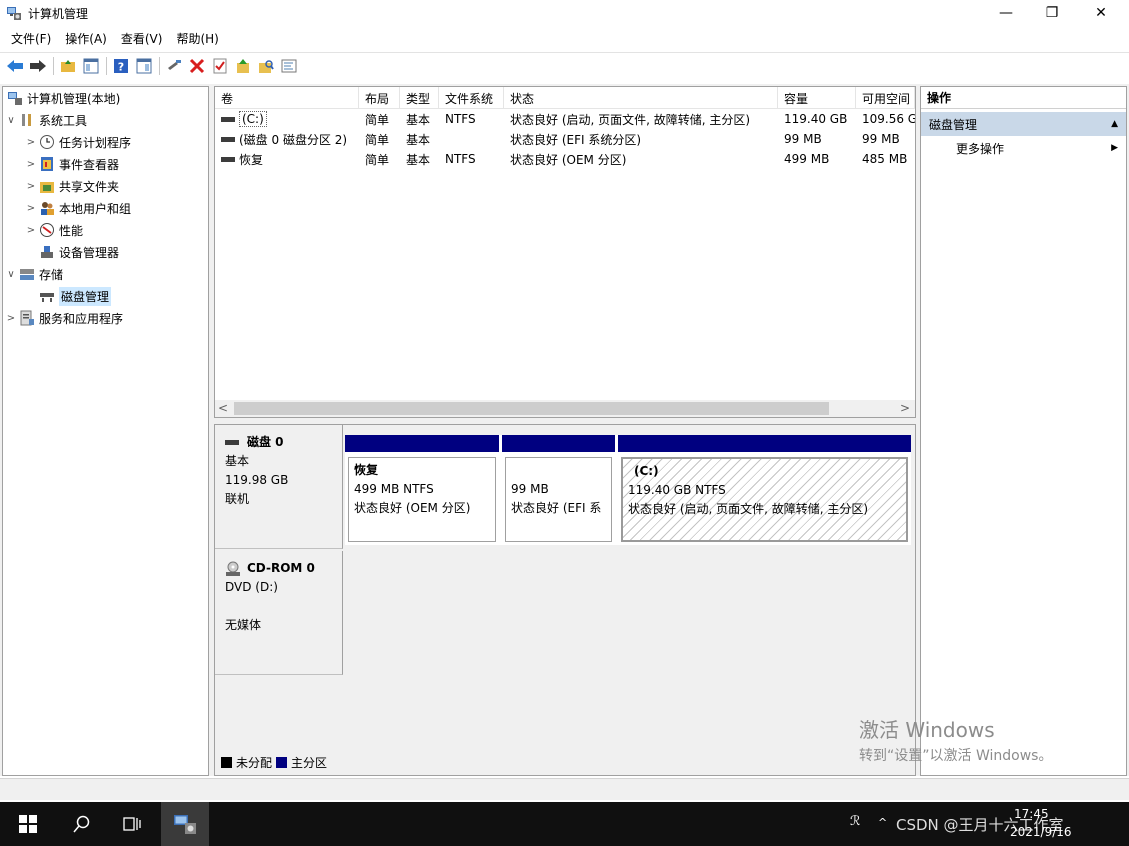 The width and height of the screenshot is (1129, 846). What do you see at coordinates (1031, 814) in the screenshot?
I see `taskbar-time: 17:45` at bounding box center [1031, 814].